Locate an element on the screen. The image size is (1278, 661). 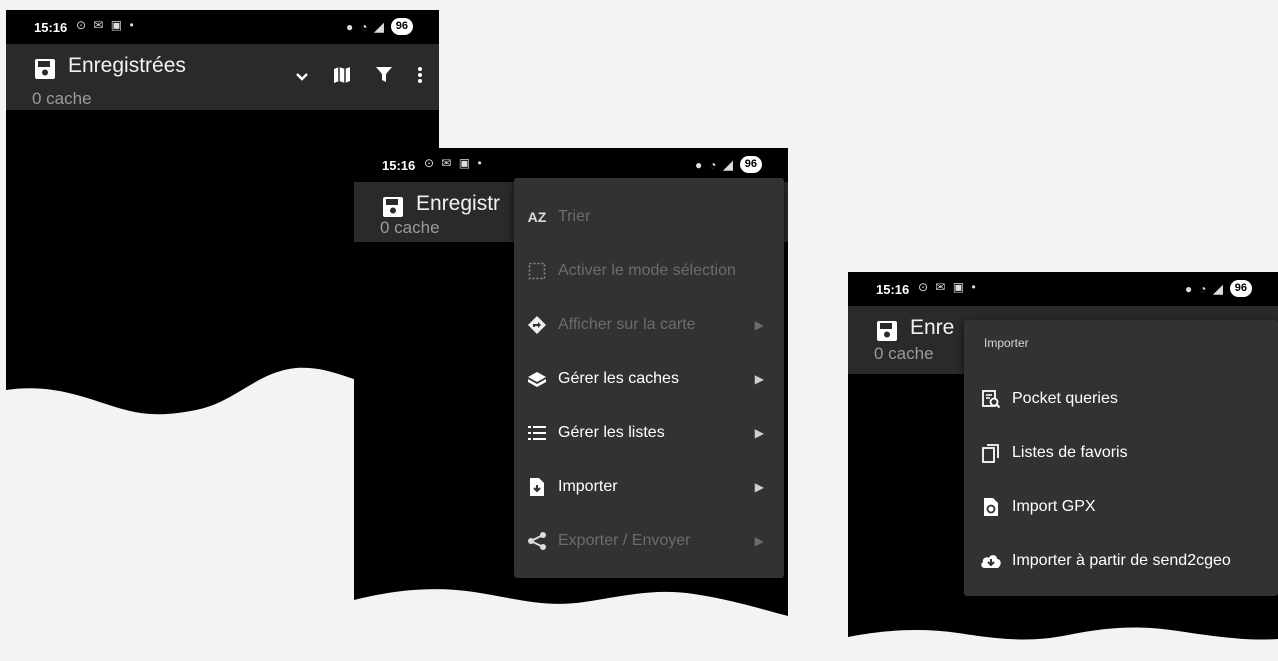
menu-item-export: Exporter / Envoyer ▶ is located at coordinates (649, 541).